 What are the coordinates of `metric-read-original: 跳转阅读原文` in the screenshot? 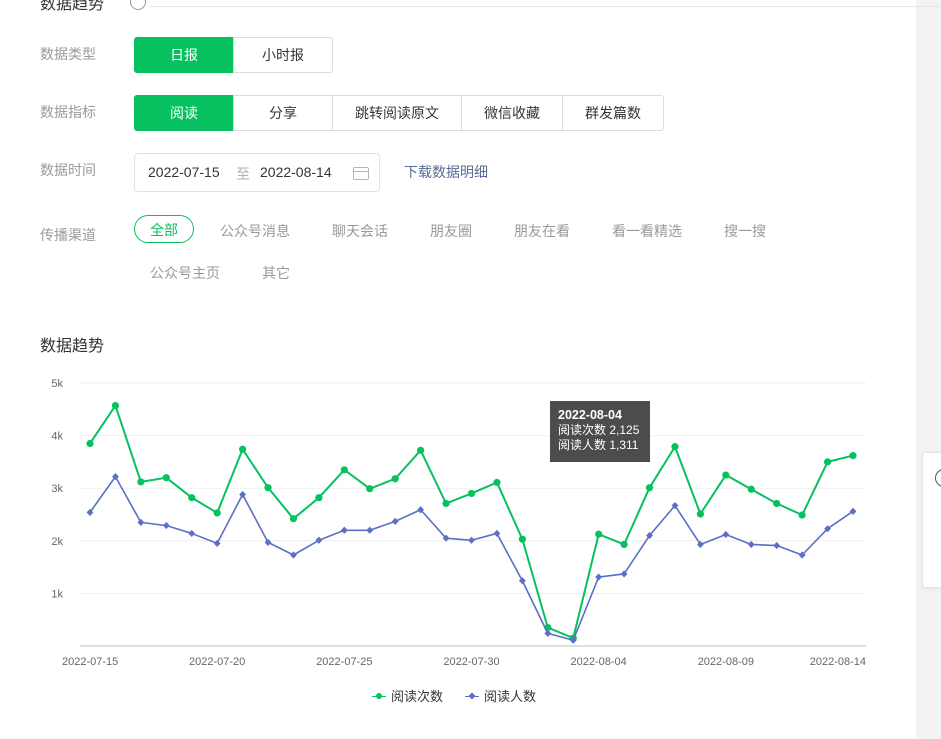 It's located at (397, 113).